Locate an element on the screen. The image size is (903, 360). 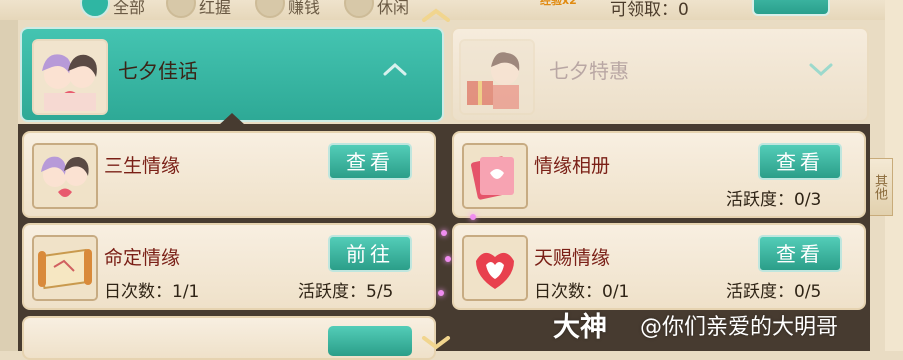
card-title: 三生情缘 is located at coordinates (142, 166).